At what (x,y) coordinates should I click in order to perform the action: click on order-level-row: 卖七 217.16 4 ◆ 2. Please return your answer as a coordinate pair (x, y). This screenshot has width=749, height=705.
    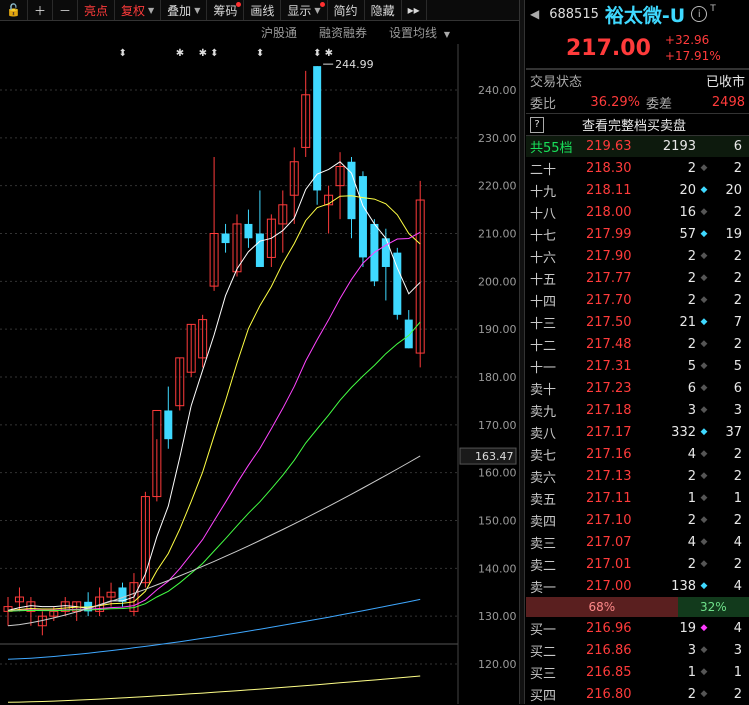
    Looking at the image, I should click on (637, 454).